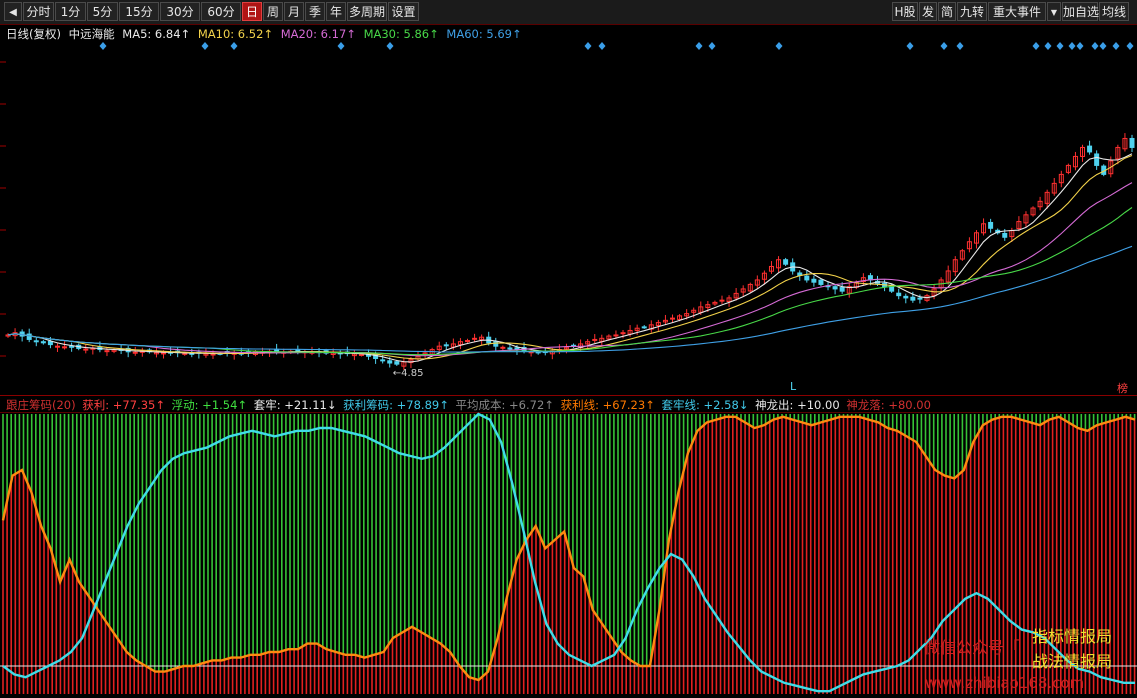 Image resolution: width=1137 pixels, height=698 pixels. Describe the element at coordinates (972, 647) in the screenshot. I see `watermark-line1-left: 微信公众号「` at that location.